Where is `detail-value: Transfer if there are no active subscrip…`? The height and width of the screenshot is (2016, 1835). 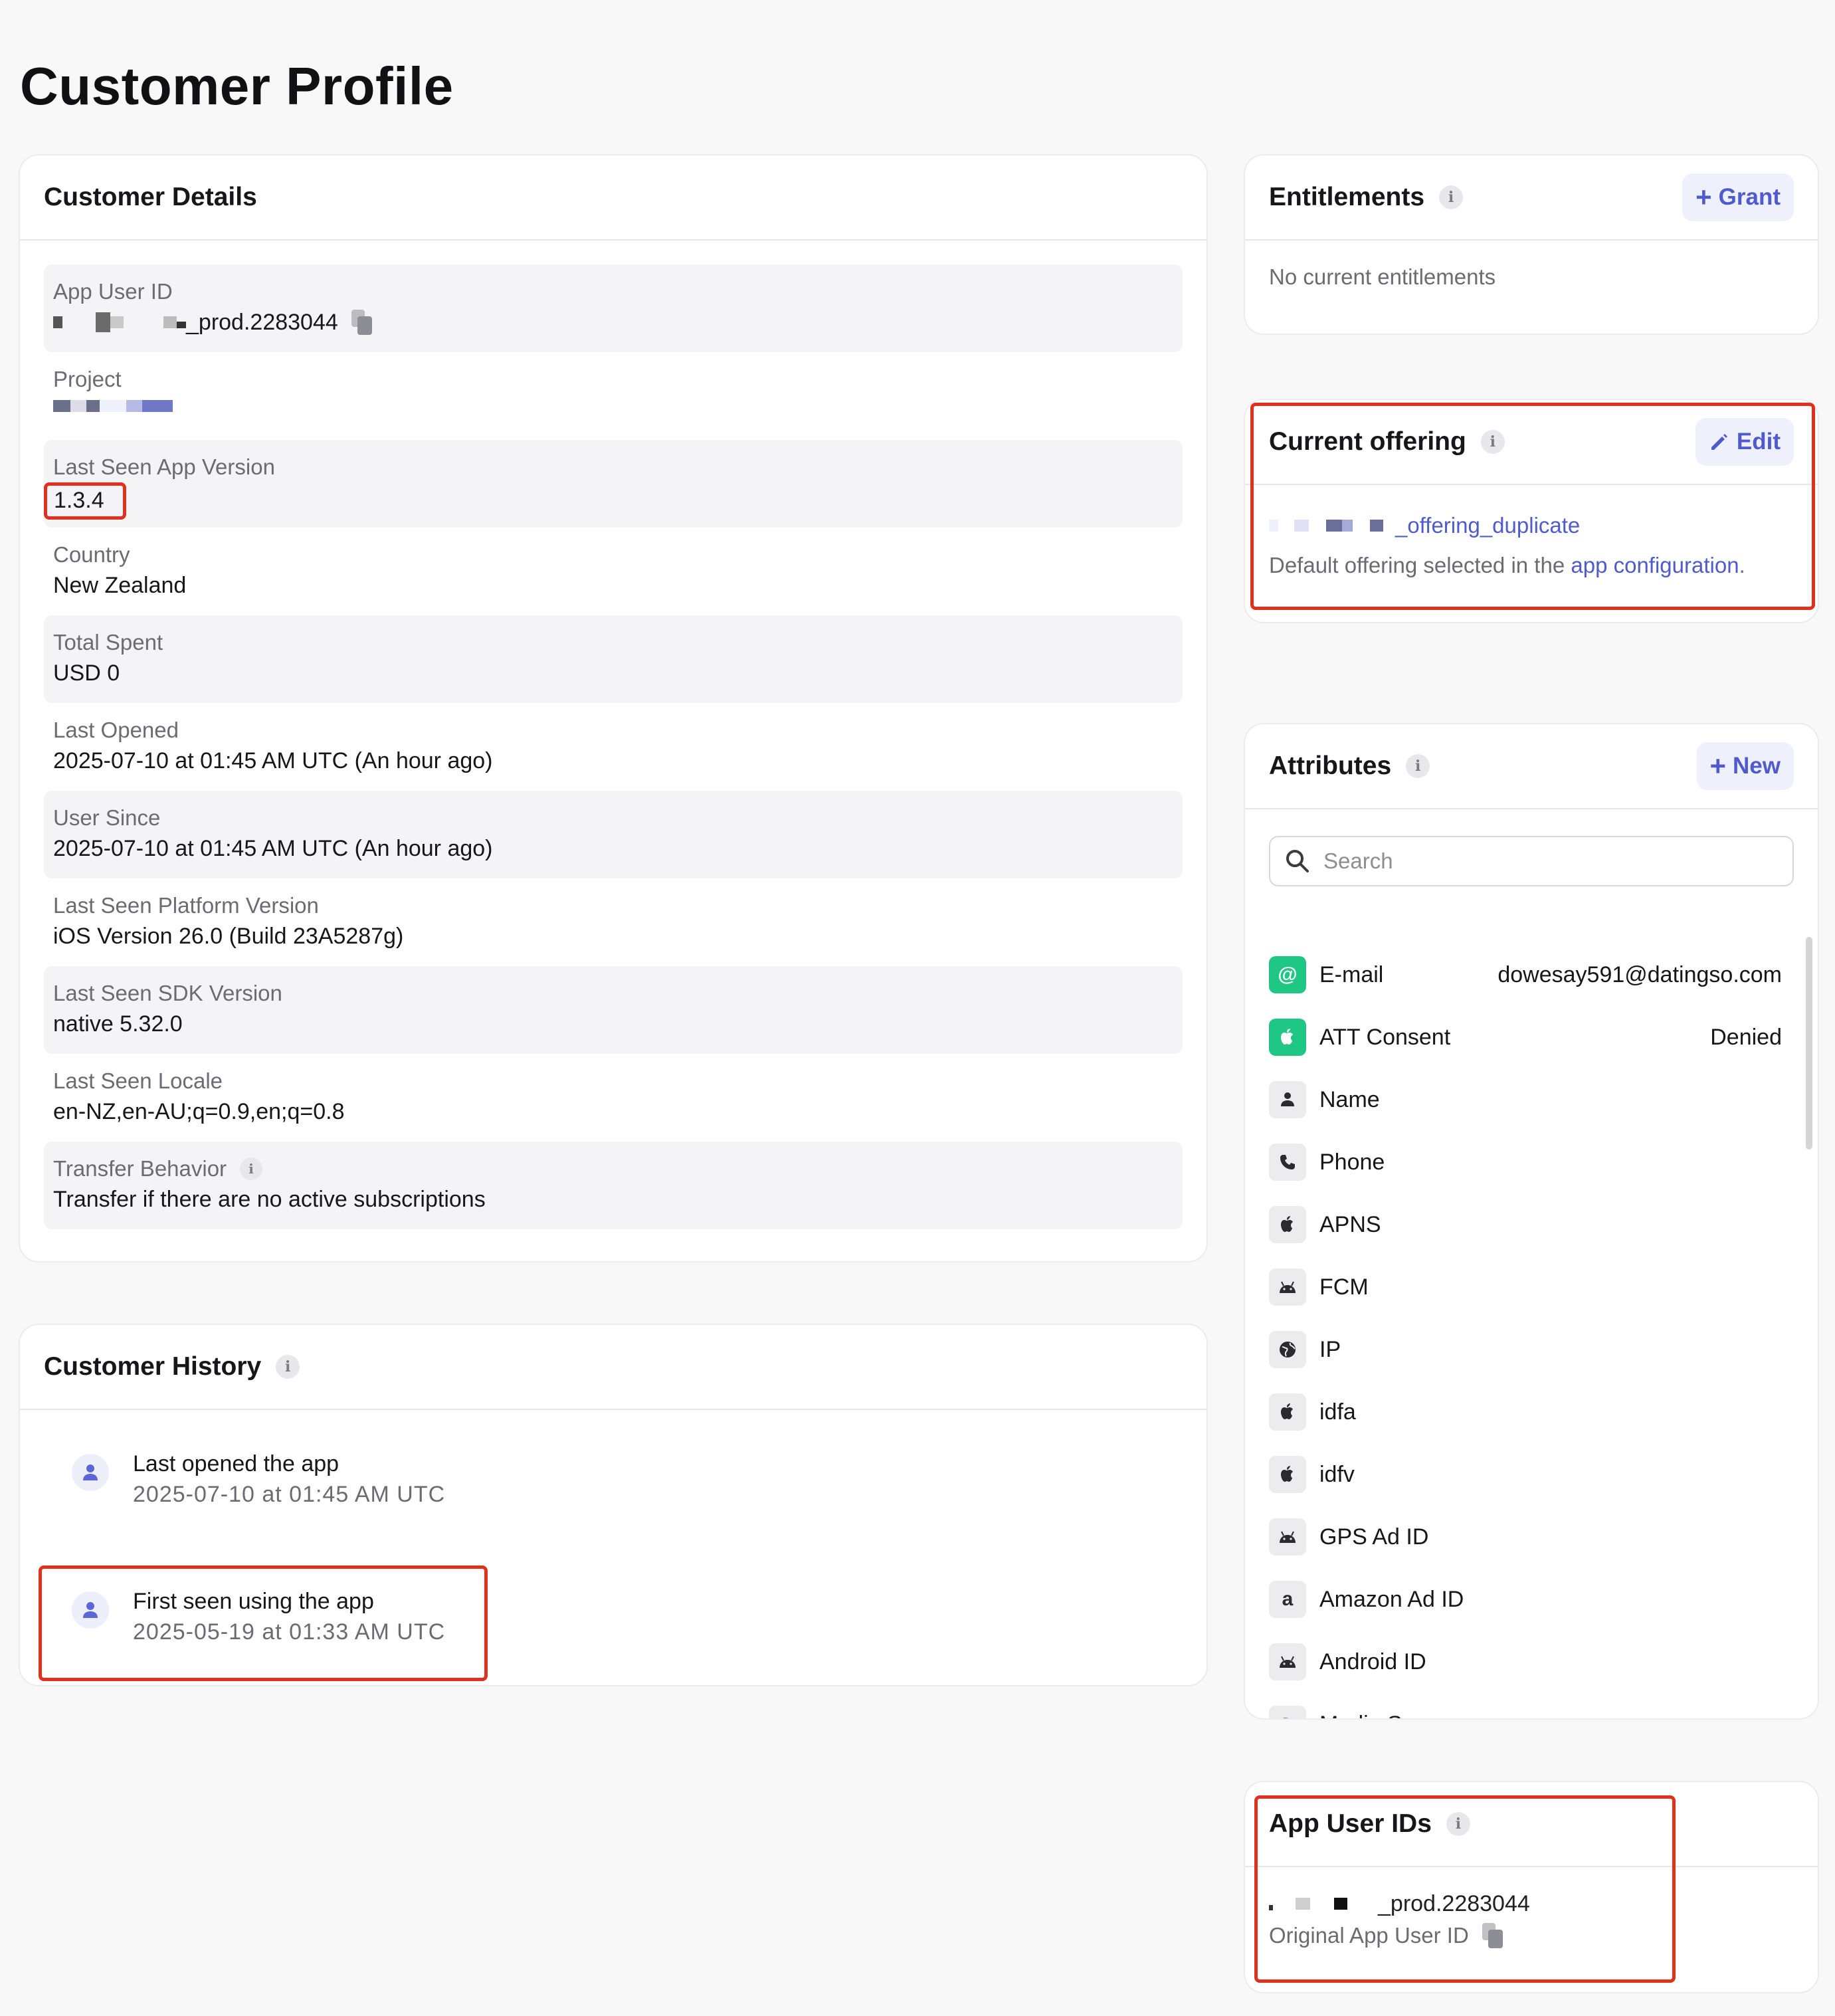
detail-value: Transfer if there are no active subscrip… is located at coordinates (269, 1199).